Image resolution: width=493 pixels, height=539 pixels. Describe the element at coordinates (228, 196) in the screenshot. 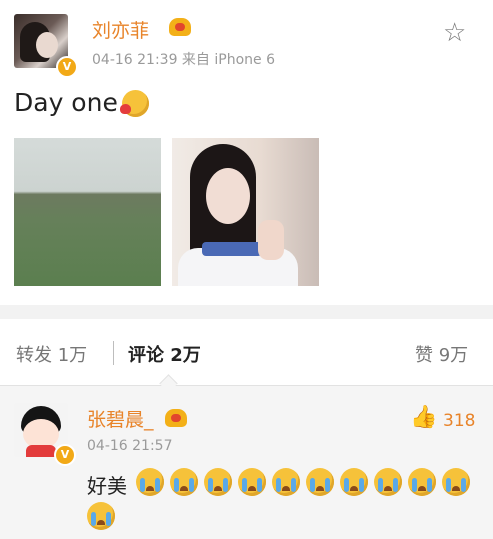

I see `portrait-face` at that location.